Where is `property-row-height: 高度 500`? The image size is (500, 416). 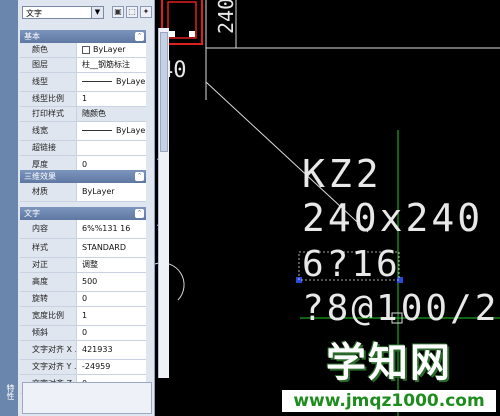 property-row-height: 高度 500 is located at coordinates (83, 282).